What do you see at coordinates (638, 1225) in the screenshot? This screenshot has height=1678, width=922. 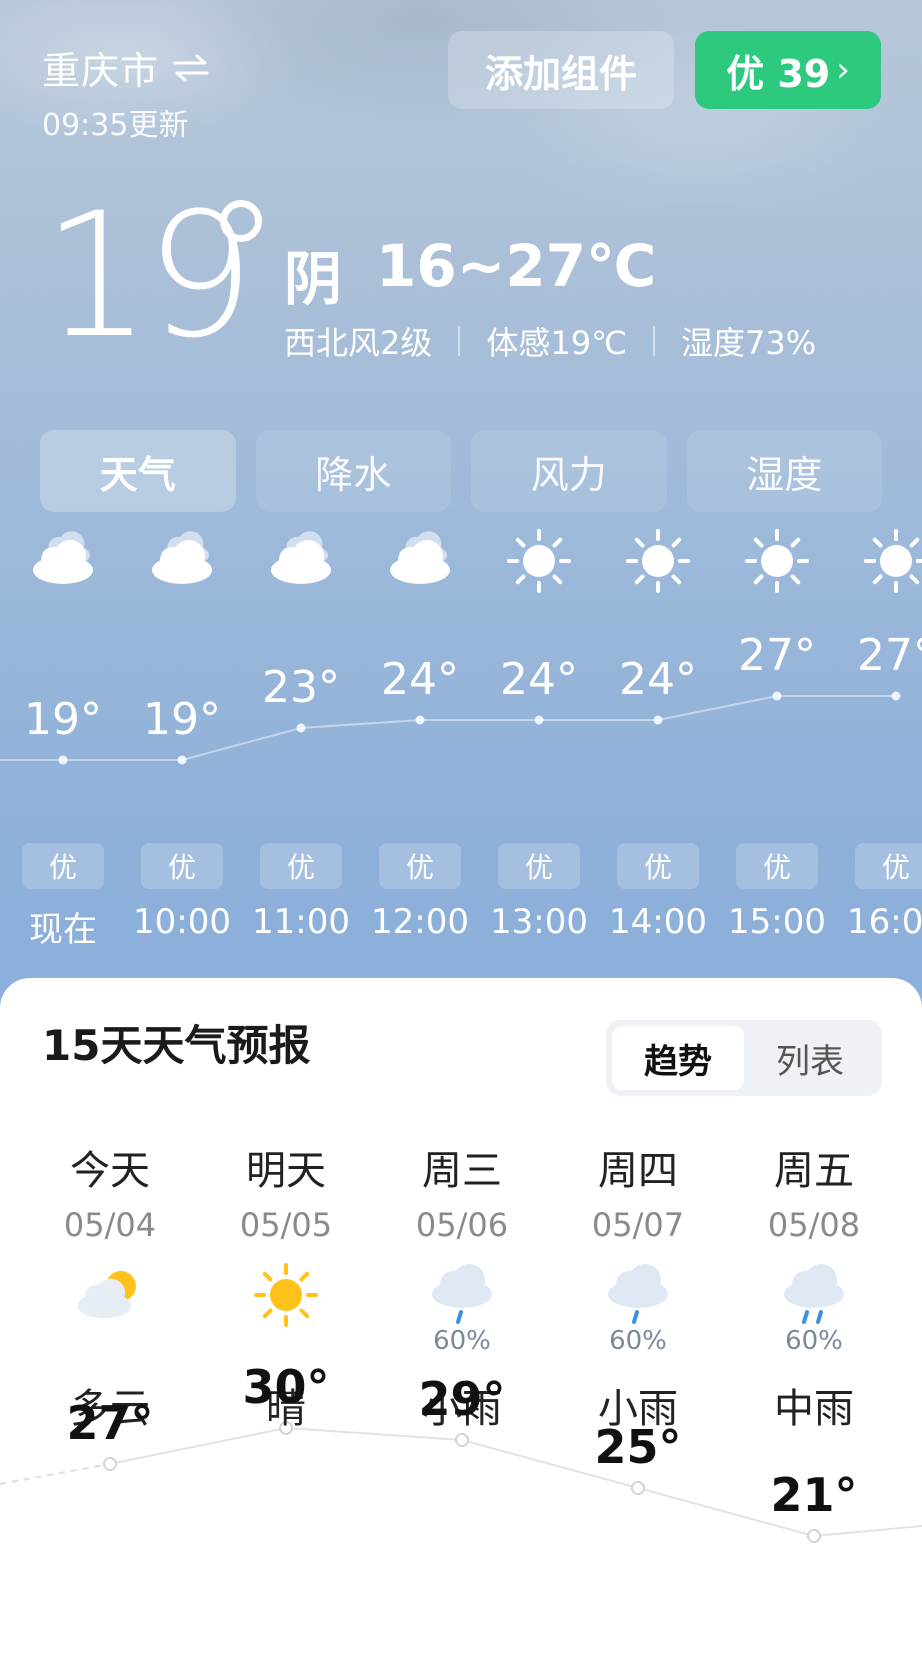 I see `day-date: 05/07` at bounding box center [638, 1225].